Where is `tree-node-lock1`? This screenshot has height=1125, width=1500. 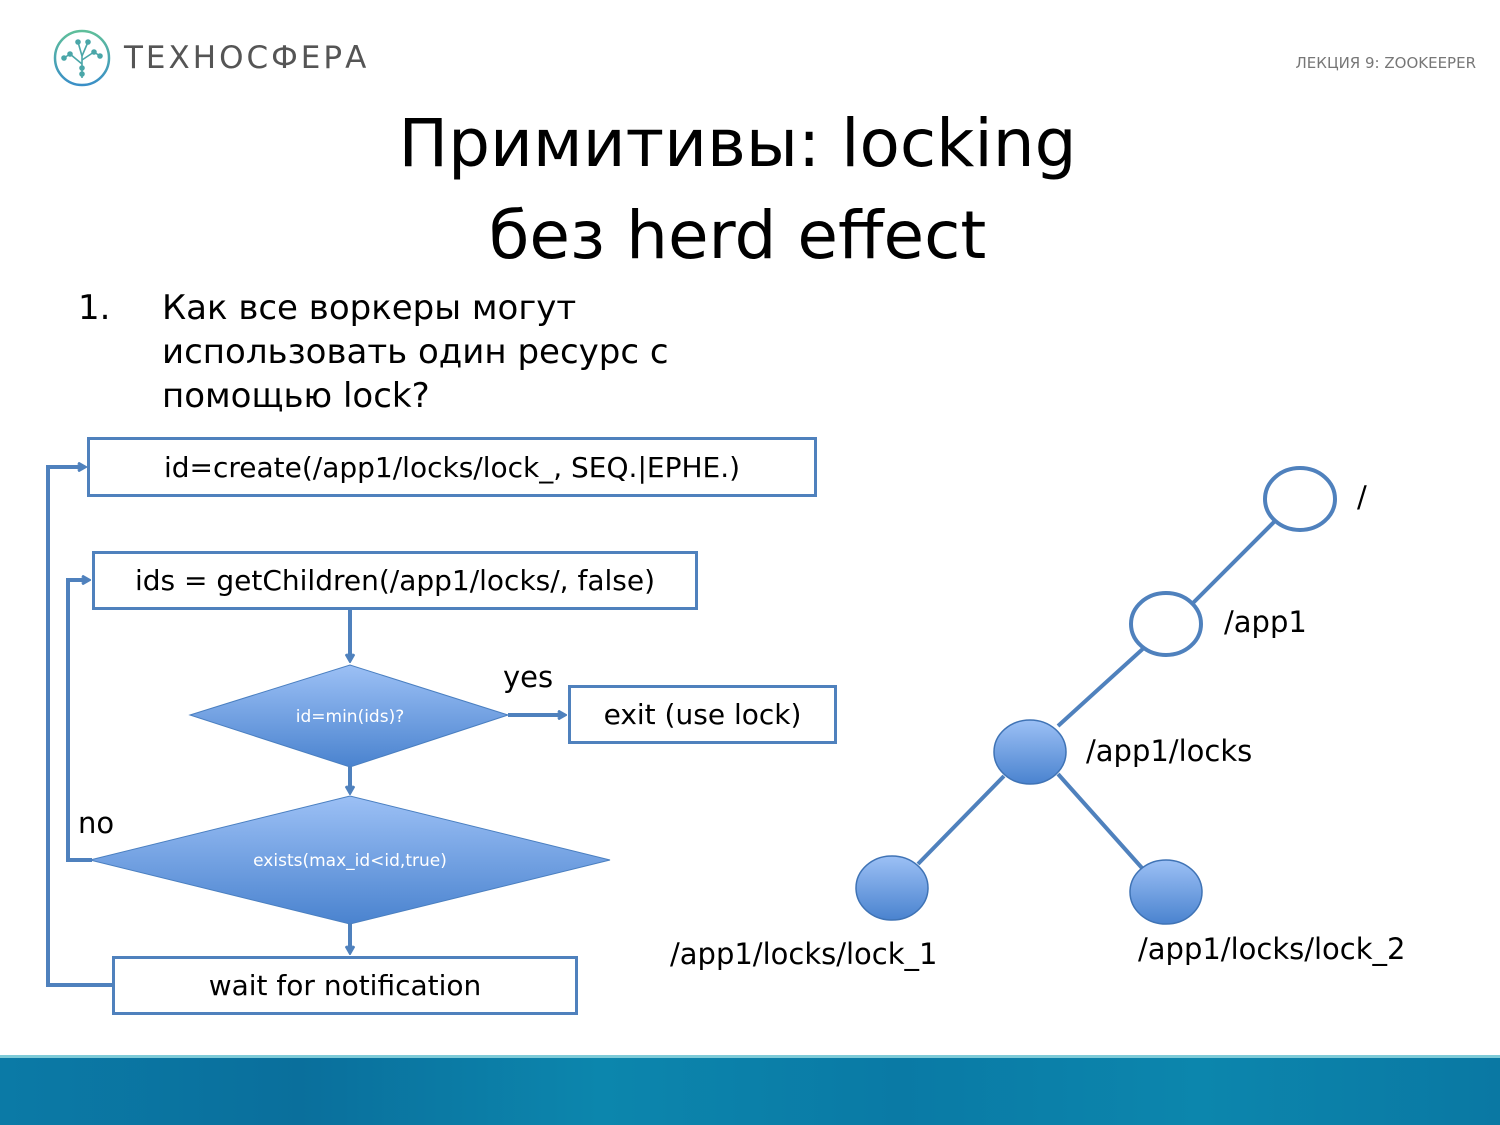
tree-node-lock1 is located at coordinates (892, 888).